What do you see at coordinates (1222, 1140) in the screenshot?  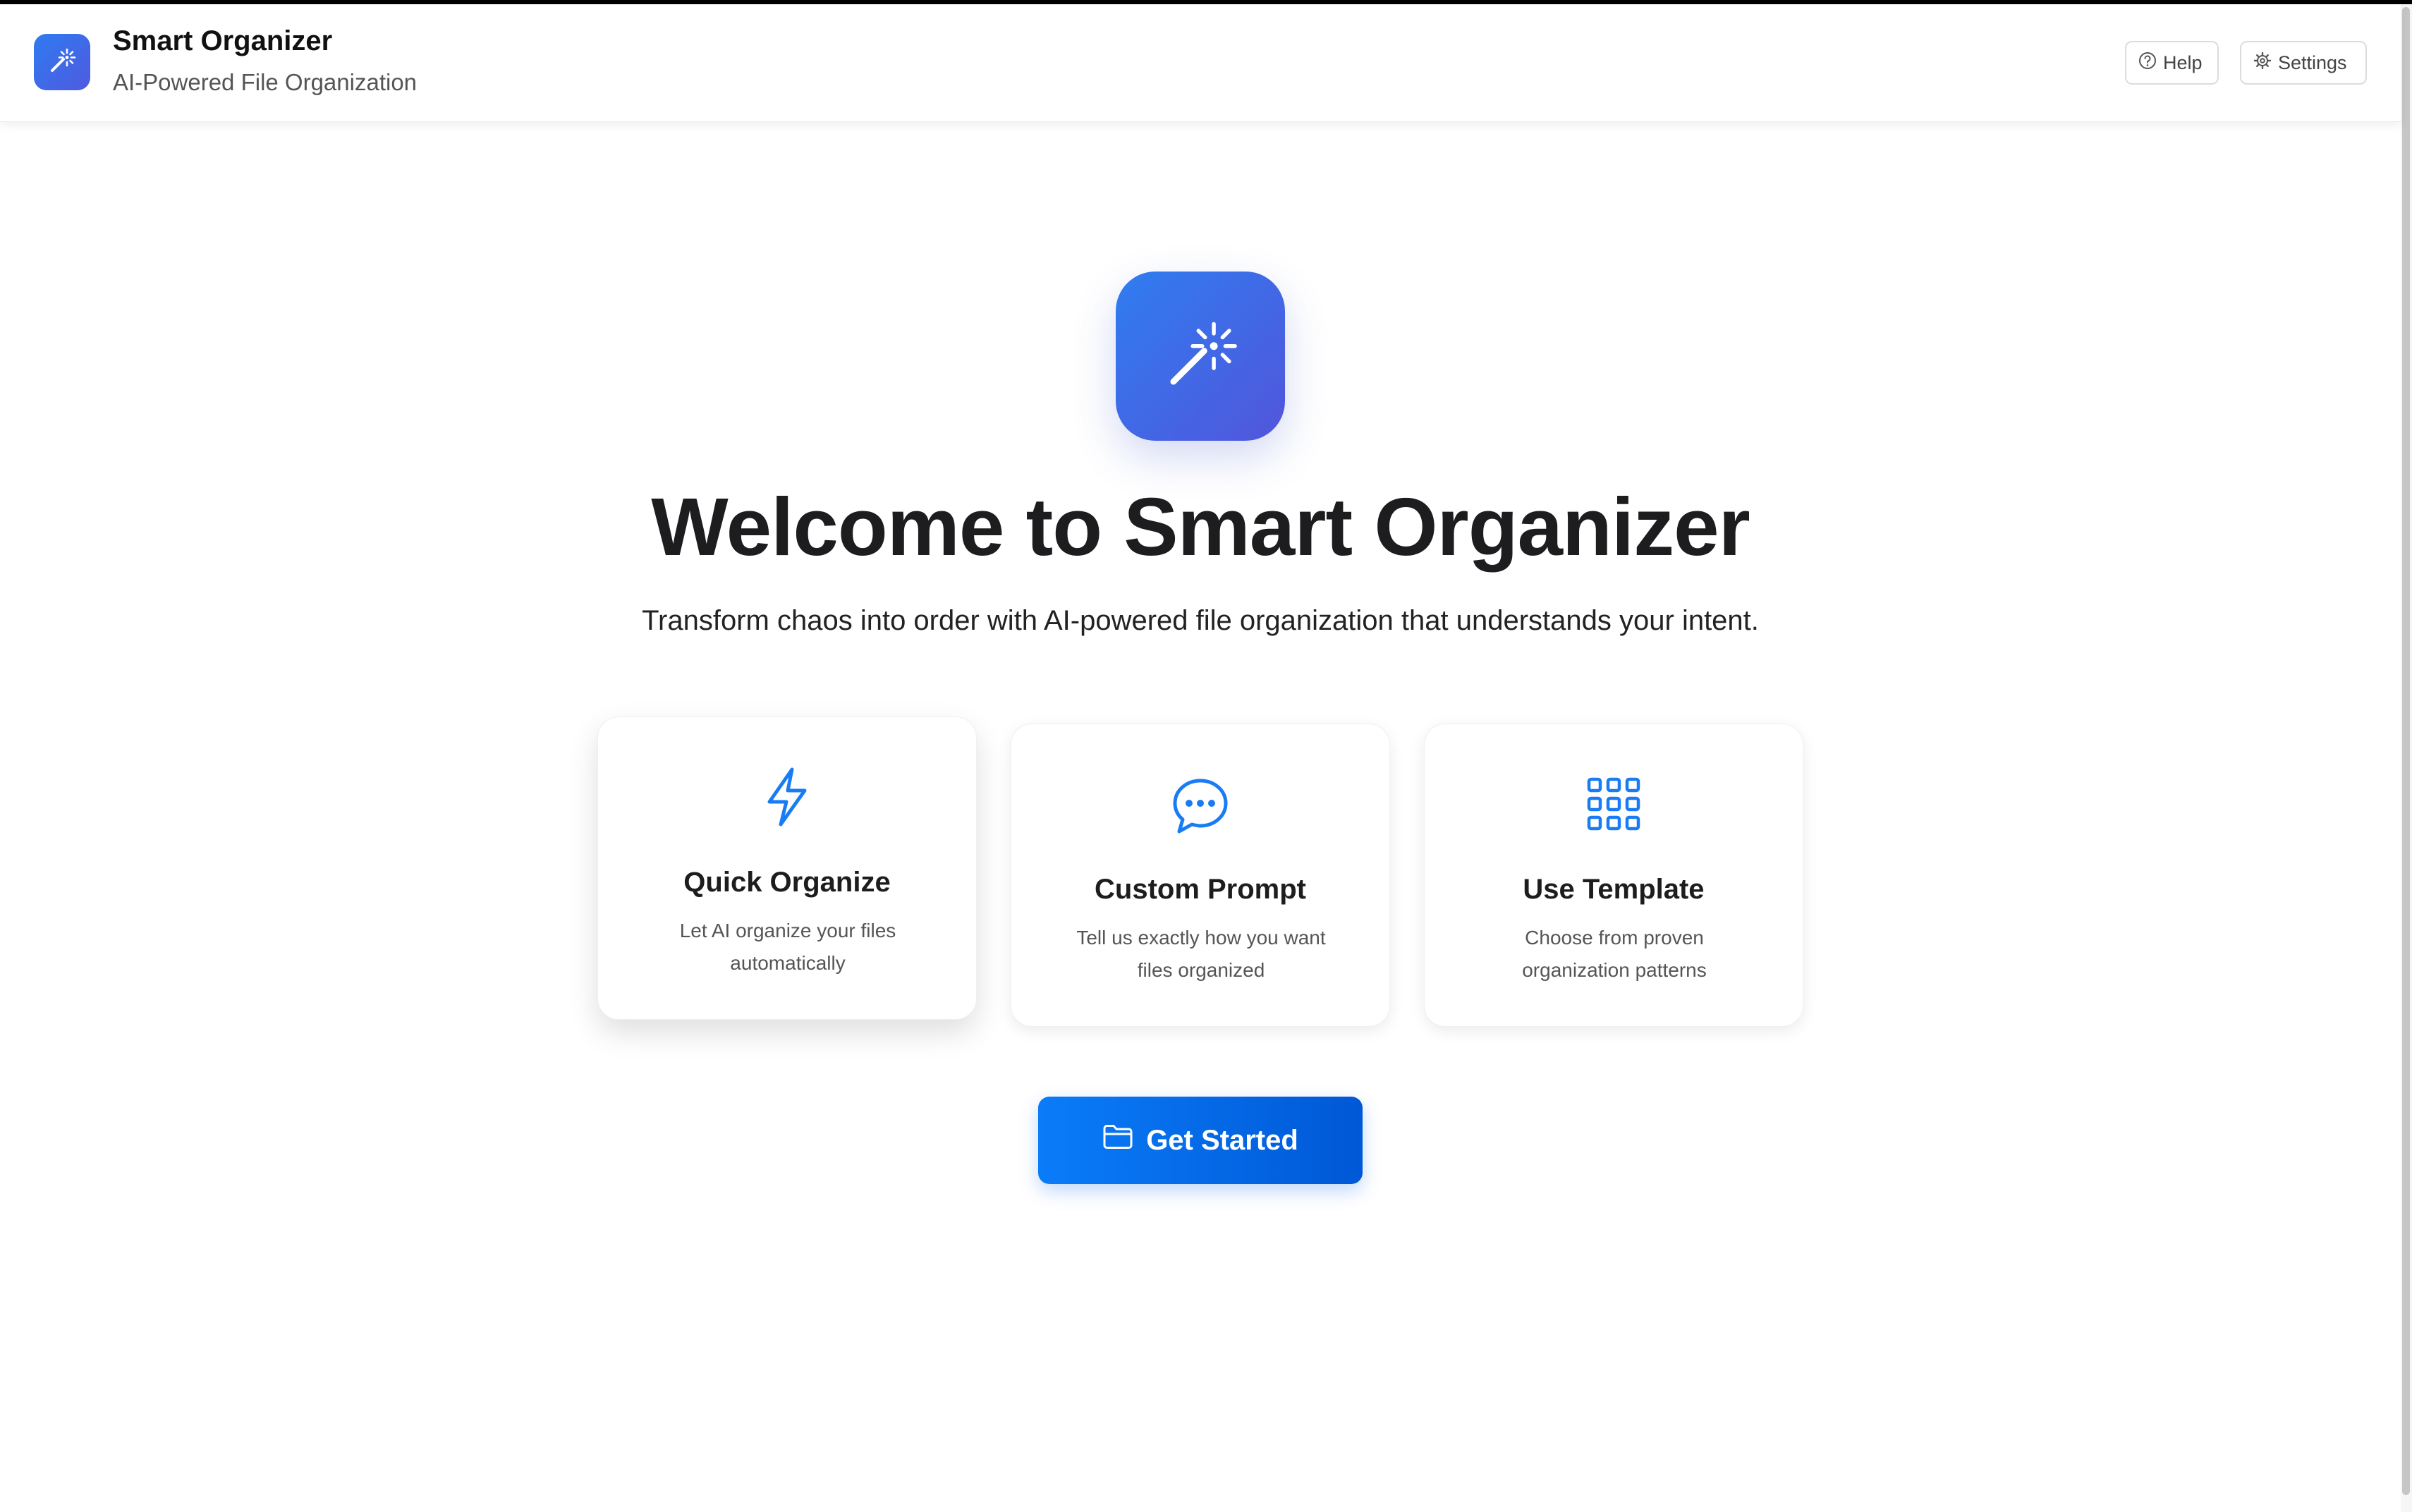 I see `get-started-label: Get Started` at bounding box center [1222, 1140].